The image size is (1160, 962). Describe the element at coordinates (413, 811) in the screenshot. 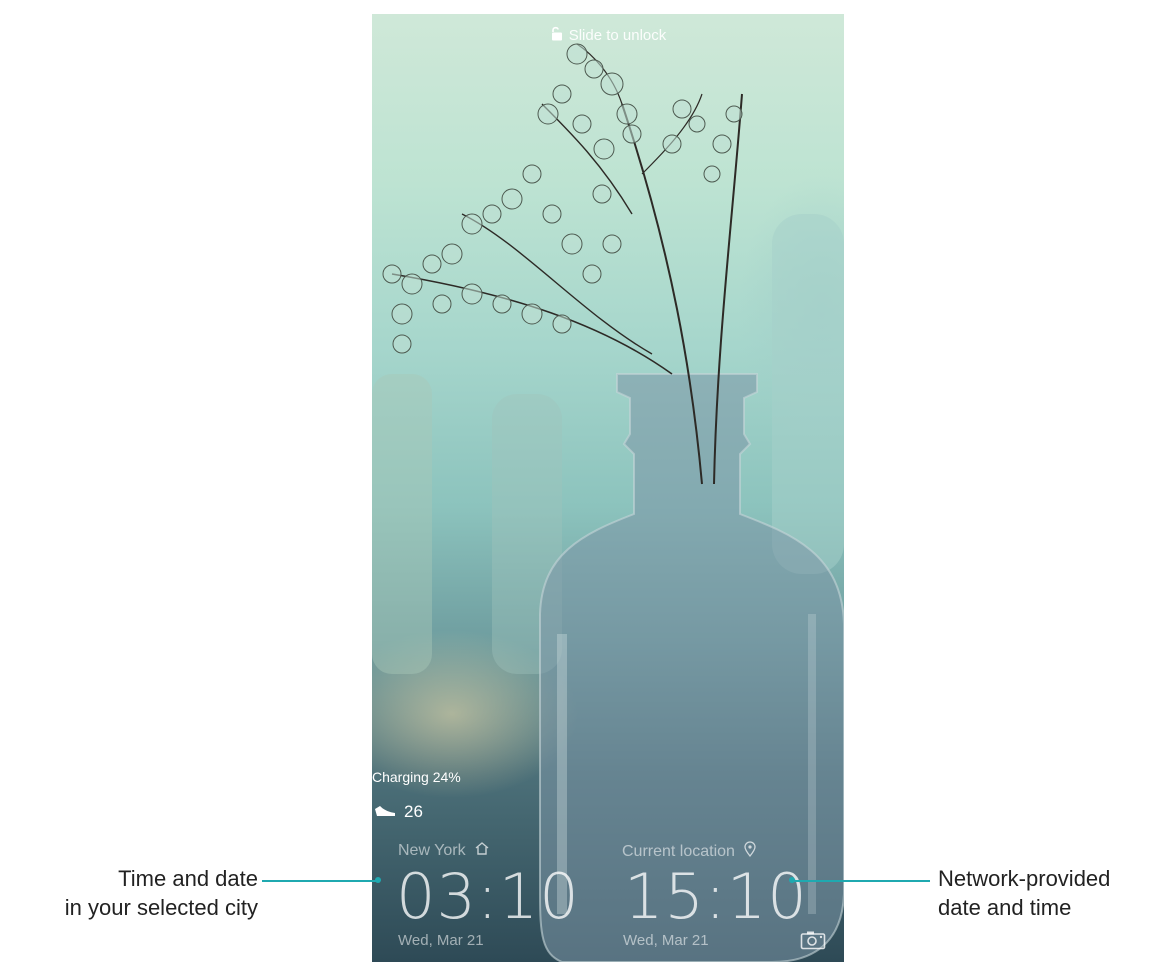

I see `step-count: 26` at that location.